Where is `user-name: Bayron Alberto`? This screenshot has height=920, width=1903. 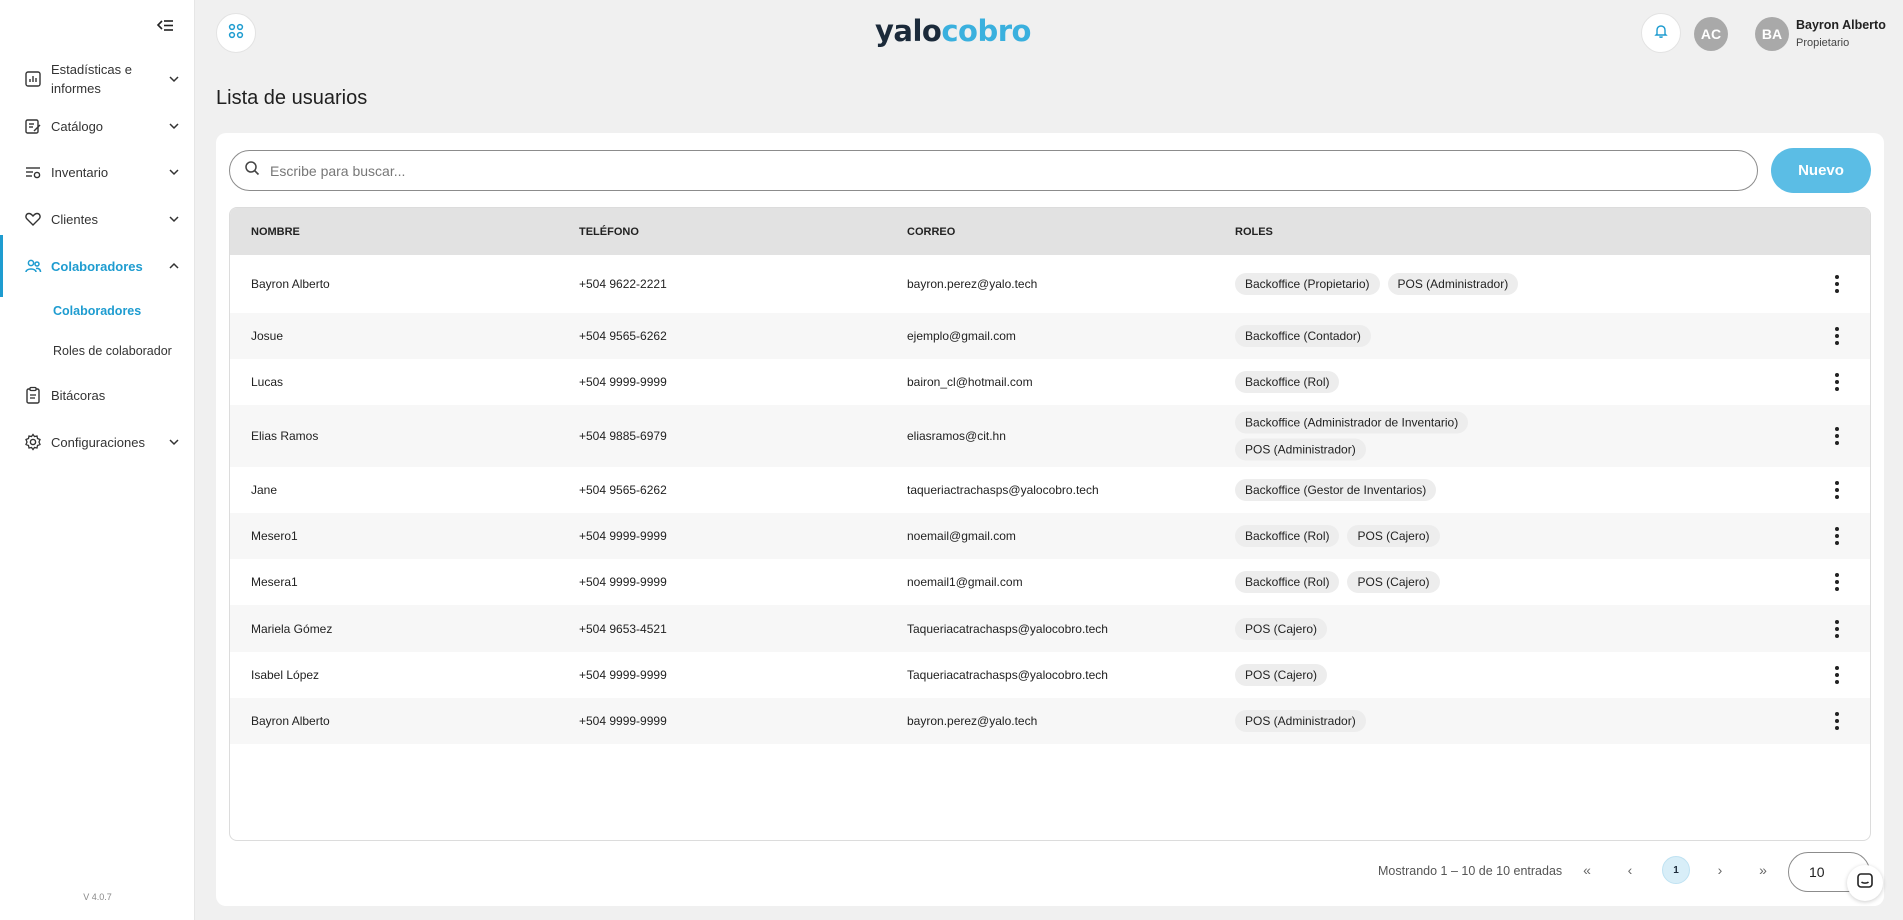
user-name: Bayron Alberto is located at coordinates (1841, 25).